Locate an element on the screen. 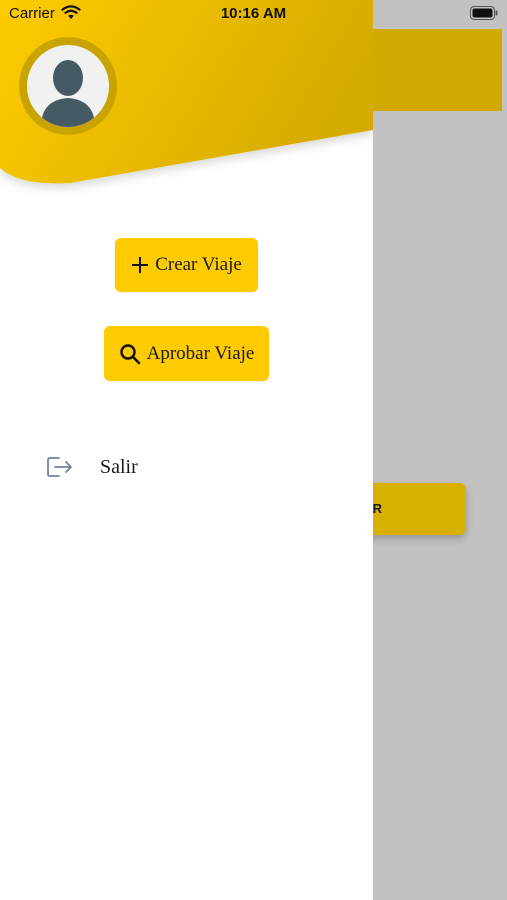 Image resolution: width=507 pixels, height=900 pixels. create-trip-button: Crear Viaje is located at coordinates (186, 265).